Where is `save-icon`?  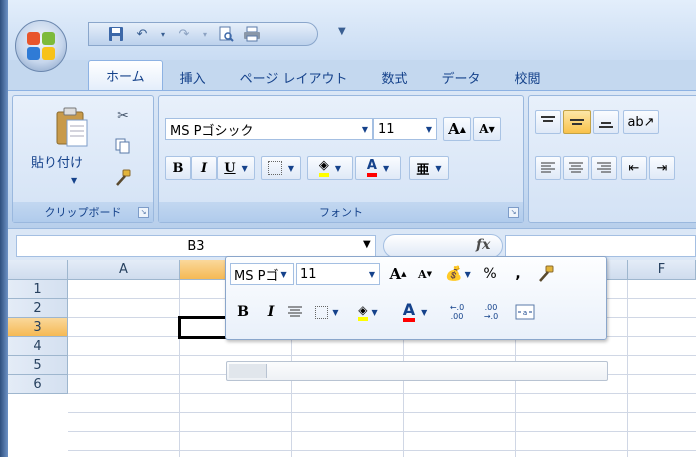
save-icon is located at coordinates (116, 34).